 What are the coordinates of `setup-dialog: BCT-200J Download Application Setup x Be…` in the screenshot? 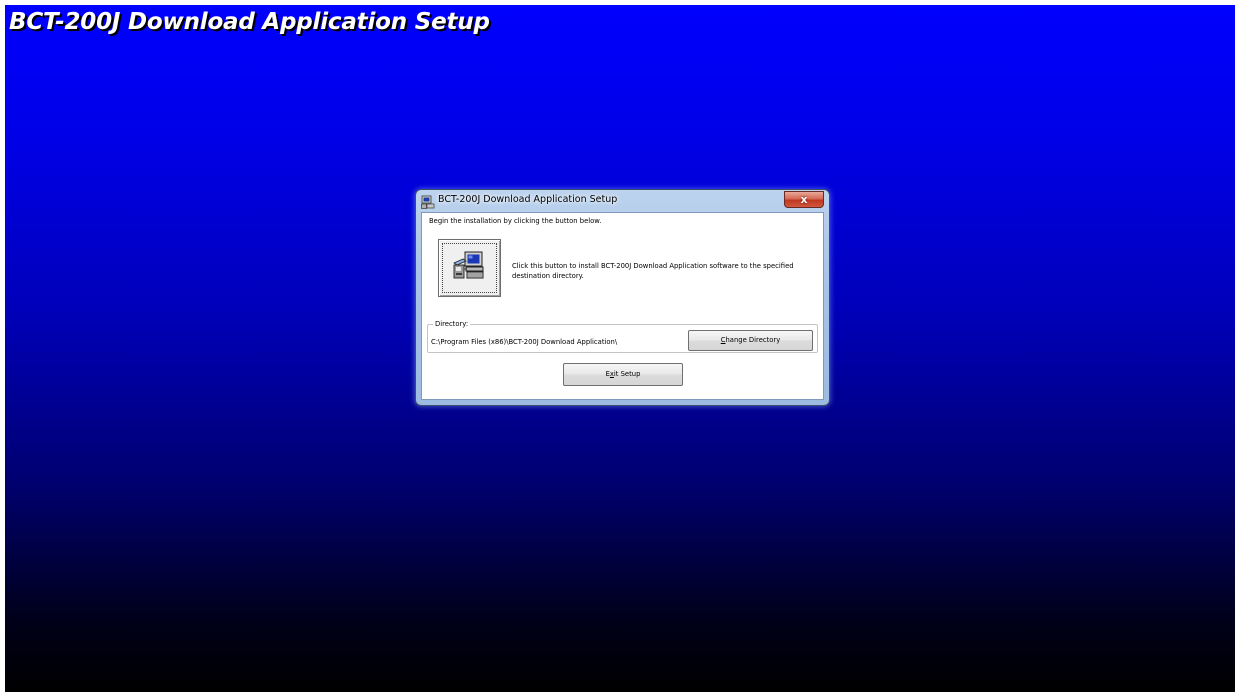 It's located at (622, 297).